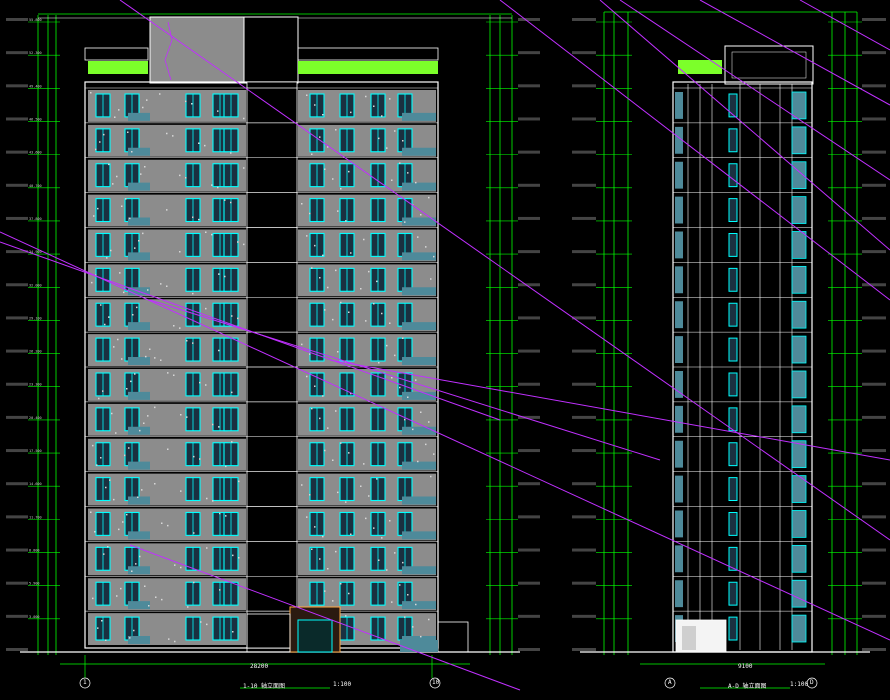 The width and height of the screenshot is (890, 700). Describe the element at coordinates (812, 682) in the screenshot. I see `side-axis-right-label: D` at that location.